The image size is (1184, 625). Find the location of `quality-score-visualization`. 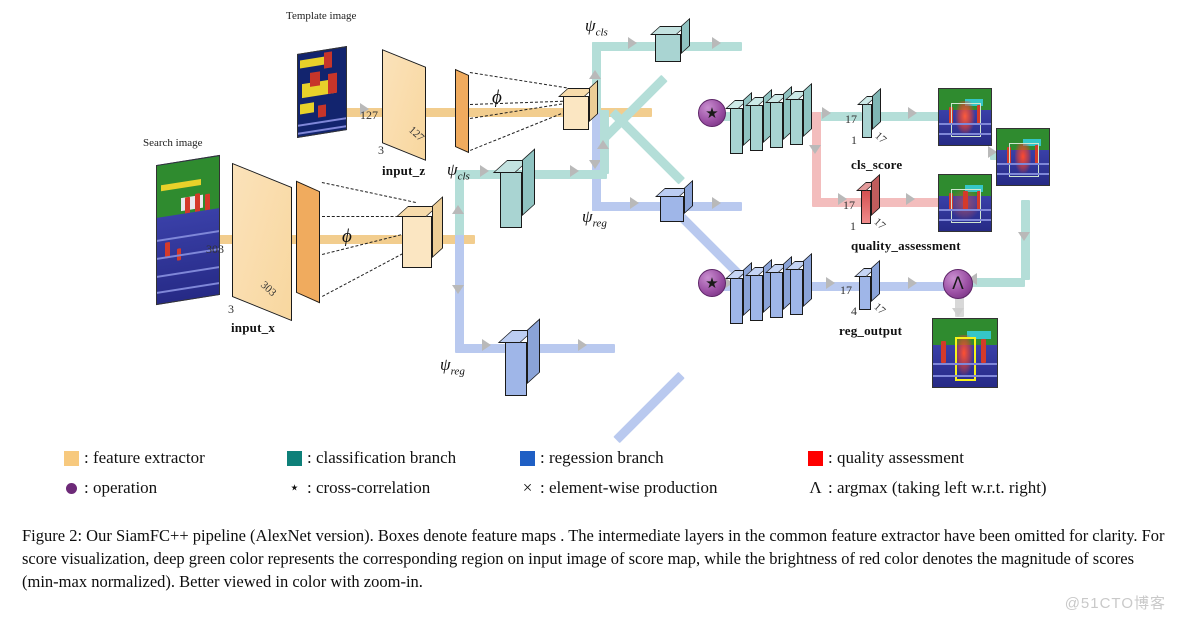

quality-score-visualization is located at coordinates (965, 203).